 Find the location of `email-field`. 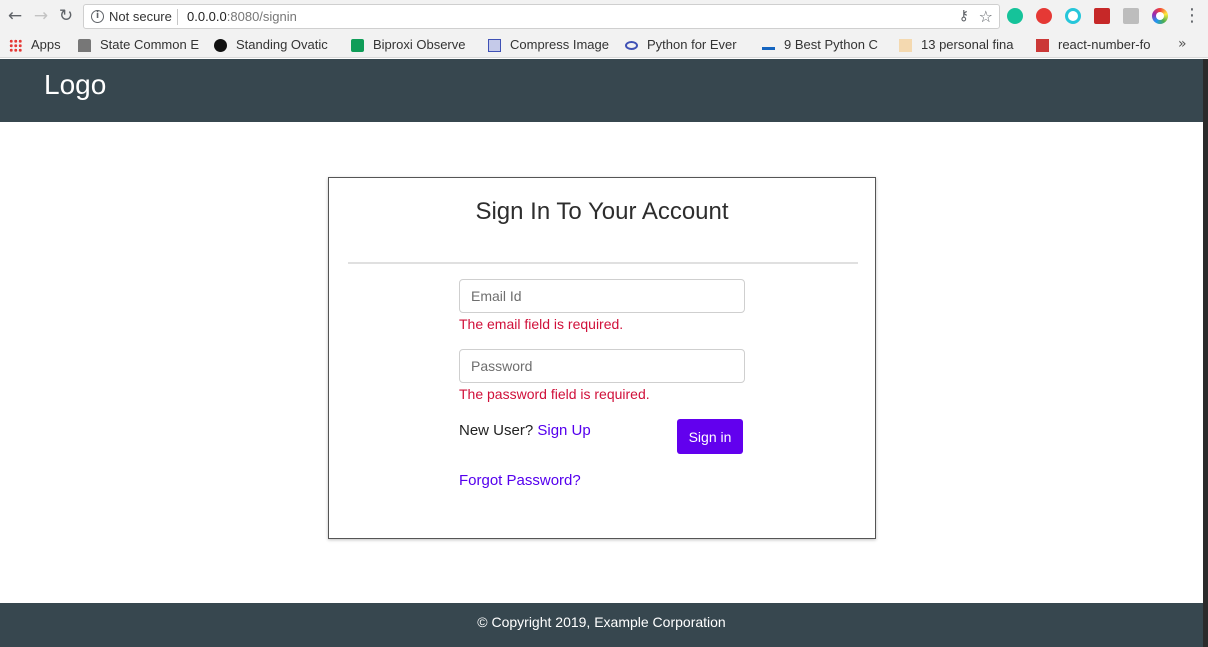

email-field is located at coordinates (602, 296).